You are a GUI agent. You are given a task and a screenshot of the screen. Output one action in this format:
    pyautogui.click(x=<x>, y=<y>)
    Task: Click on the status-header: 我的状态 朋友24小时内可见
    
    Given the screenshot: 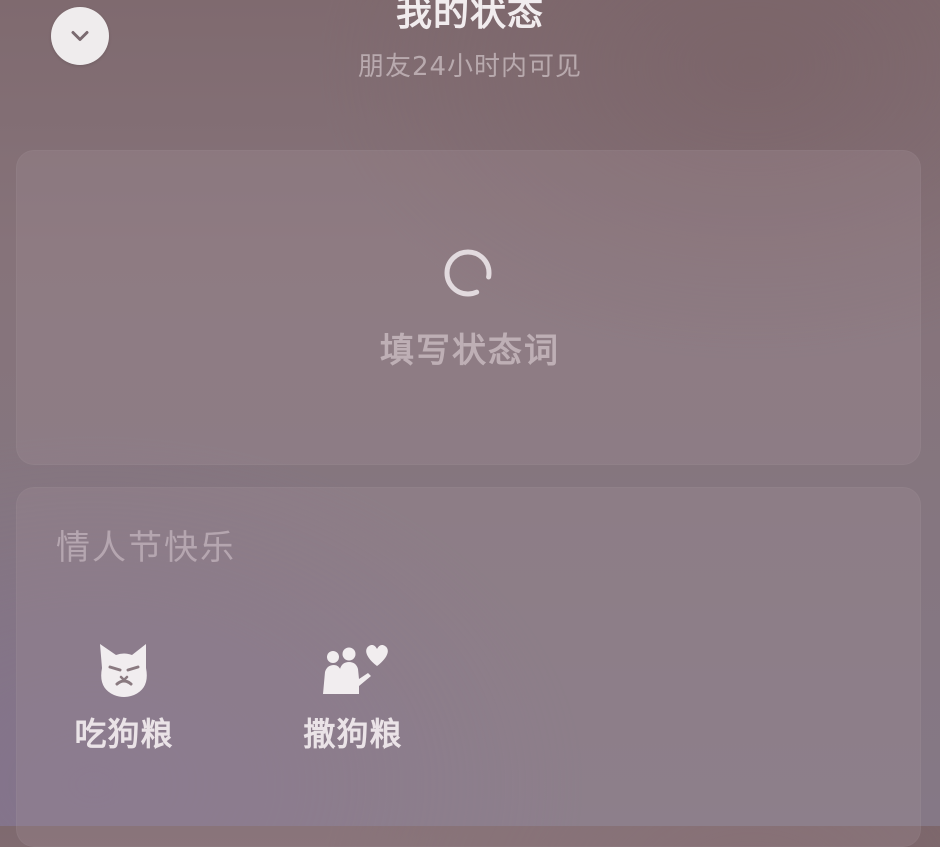 What is the action you would take?
    pyautogui.click(x=470, y=55)
    